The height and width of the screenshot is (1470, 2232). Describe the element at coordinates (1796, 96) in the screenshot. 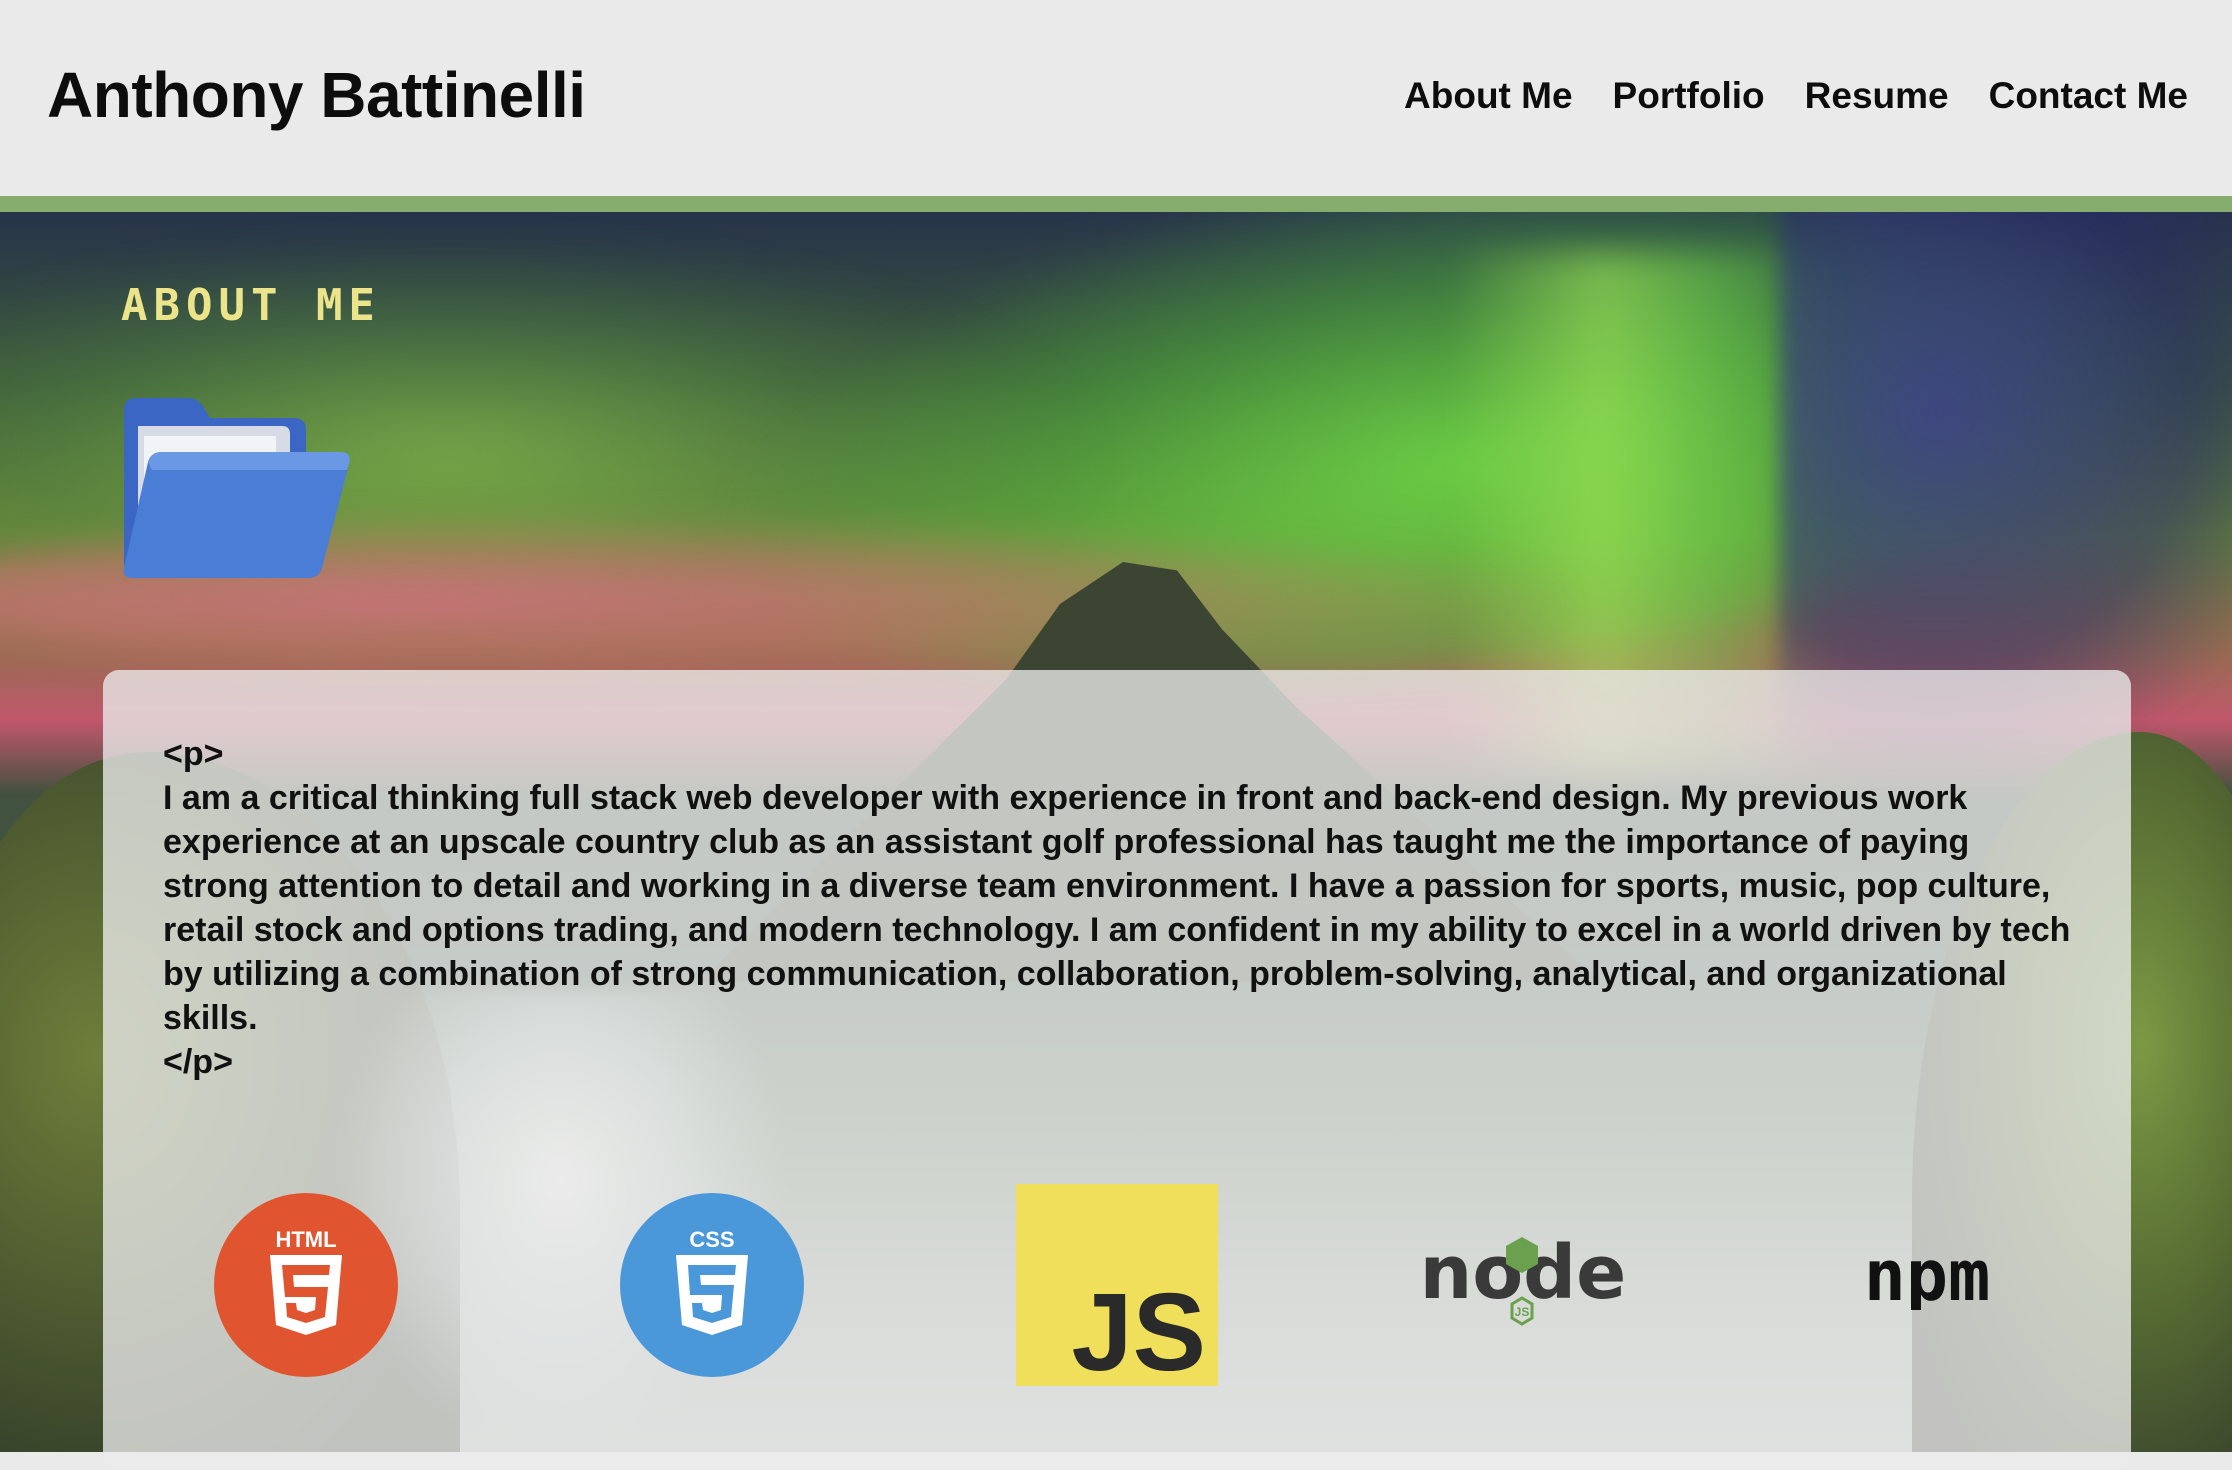

I see `main-nav: About Me Portfolio Resume Contact Me` at that location.